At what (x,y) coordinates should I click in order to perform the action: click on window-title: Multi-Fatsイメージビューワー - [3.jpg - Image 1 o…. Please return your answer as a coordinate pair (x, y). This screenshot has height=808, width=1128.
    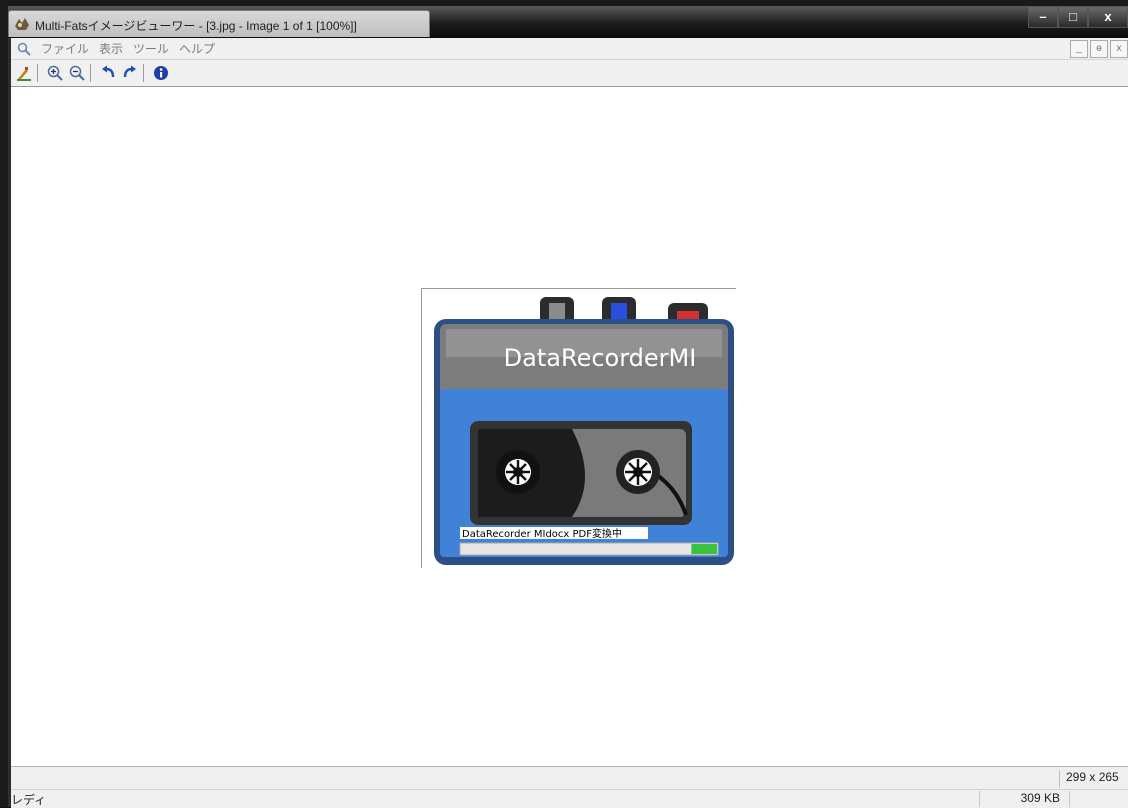
    Looking at the image, I should click on (196, 26).